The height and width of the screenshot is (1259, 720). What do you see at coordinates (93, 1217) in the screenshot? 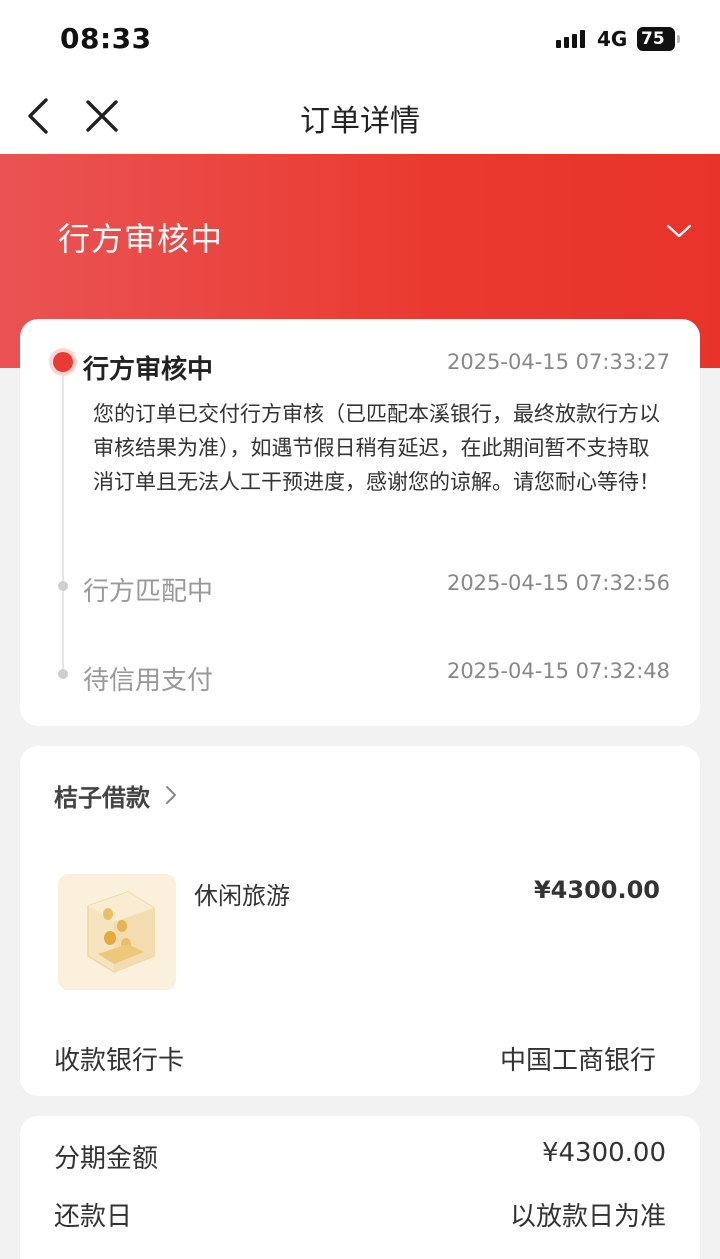
I see `repayment-day-label: 还款日` at bounding box center [93, 1217].